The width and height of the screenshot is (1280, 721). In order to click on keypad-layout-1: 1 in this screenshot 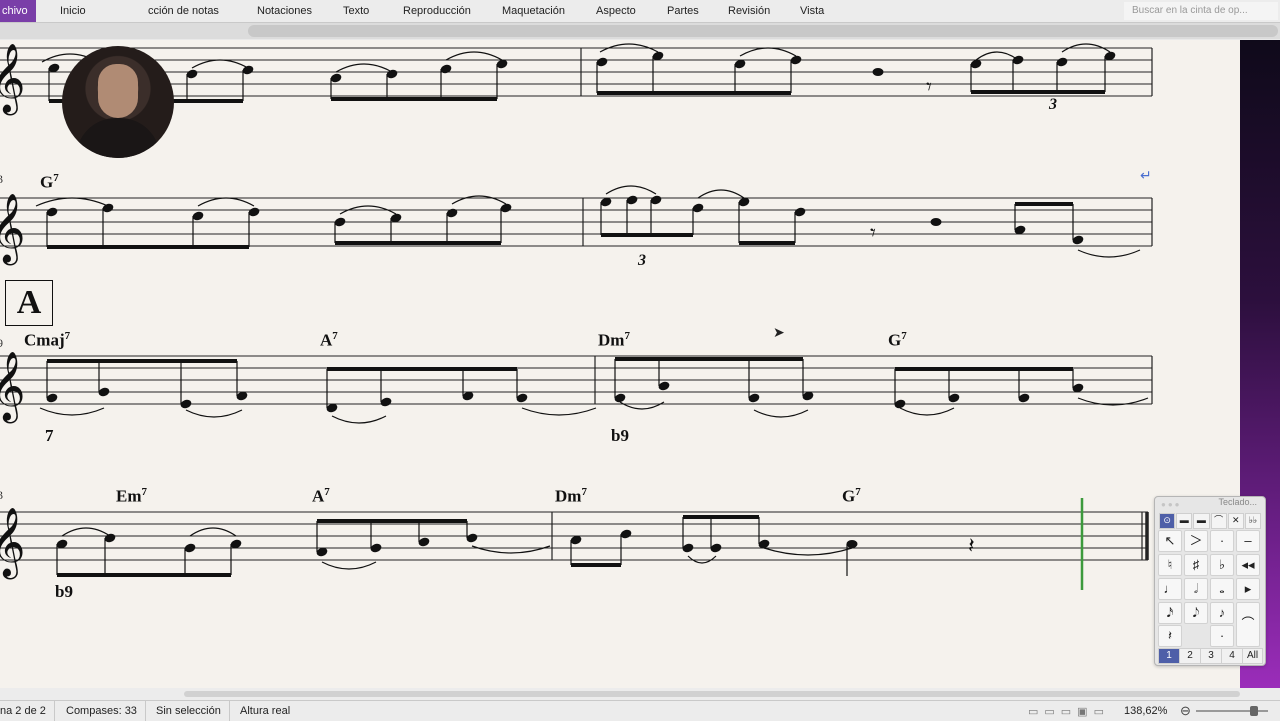, I will do `click(1169, 656)`.